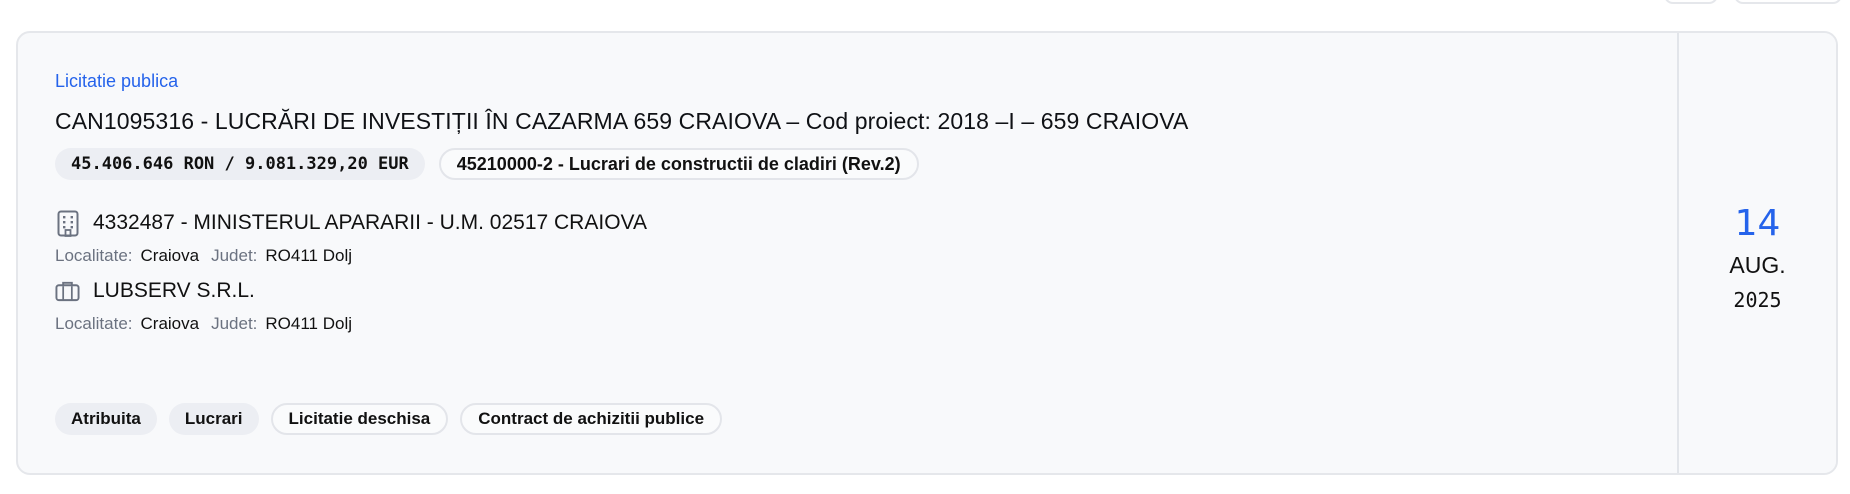  What do you see at coordinates (848, 324) in the screenshot?
I see `supplier-meta: Localitate: Craiova Judet: RO411 Dolj` at bounding box center [848, 324].